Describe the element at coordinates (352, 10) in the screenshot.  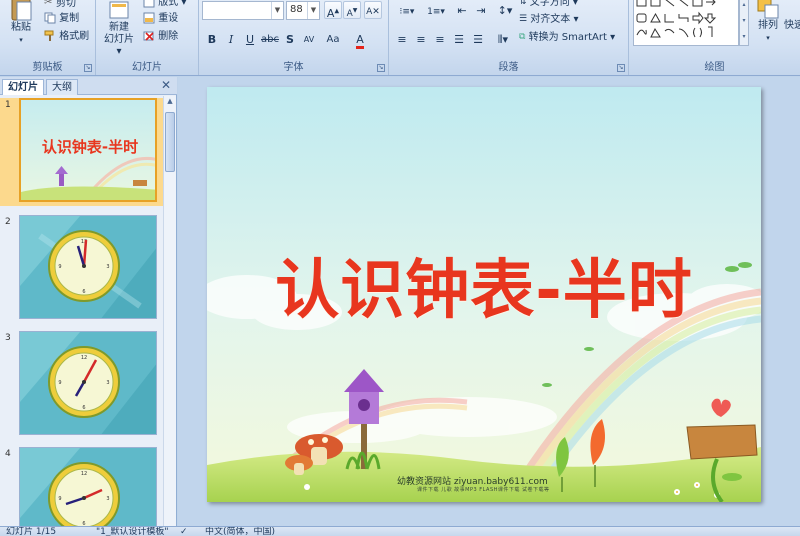
I see `shrink-font-button: A▼` at that location.